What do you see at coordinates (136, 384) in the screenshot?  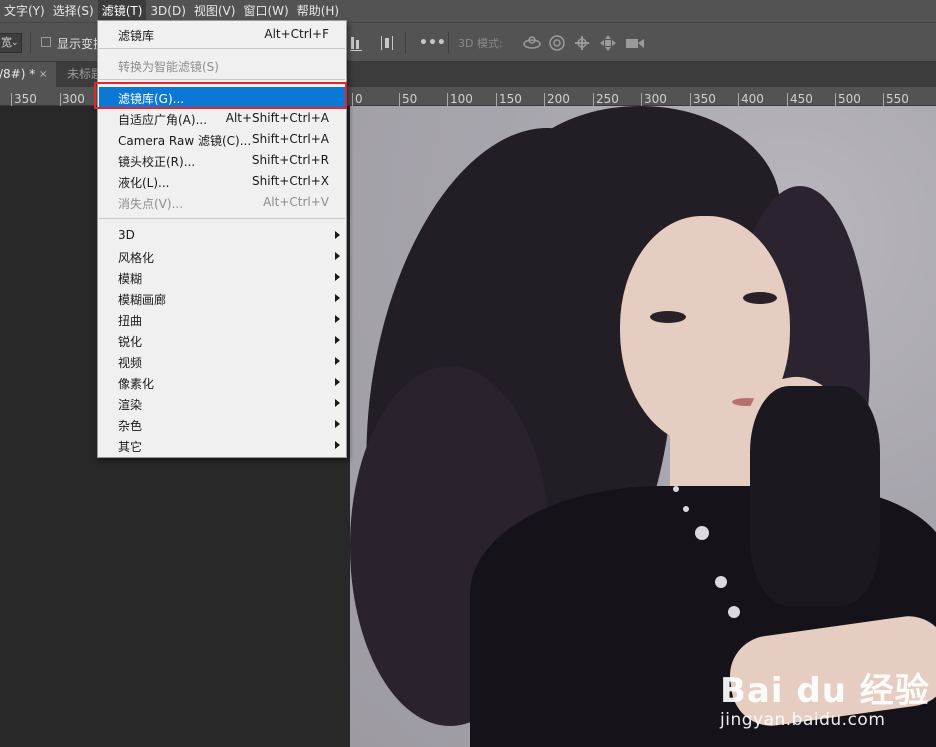 I see `menu-item-label: 像素化` at bounding box center [136, 384].